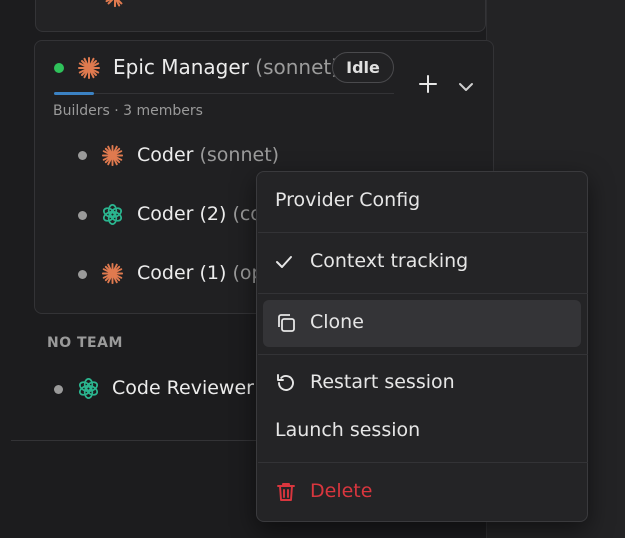 This screenshot has height=538, width=625. Describe the element at coordinates (382, 382) in the screenshot. I see `menu-item-label: Restart session` at that location.